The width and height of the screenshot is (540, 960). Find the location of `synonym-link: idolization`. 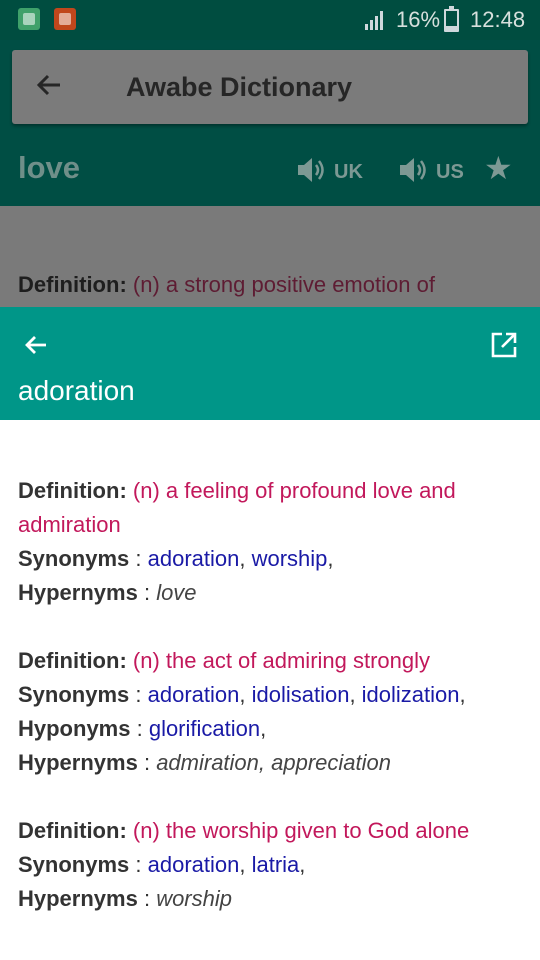

synonym-link: idolization is located at coordinates (411, 694).